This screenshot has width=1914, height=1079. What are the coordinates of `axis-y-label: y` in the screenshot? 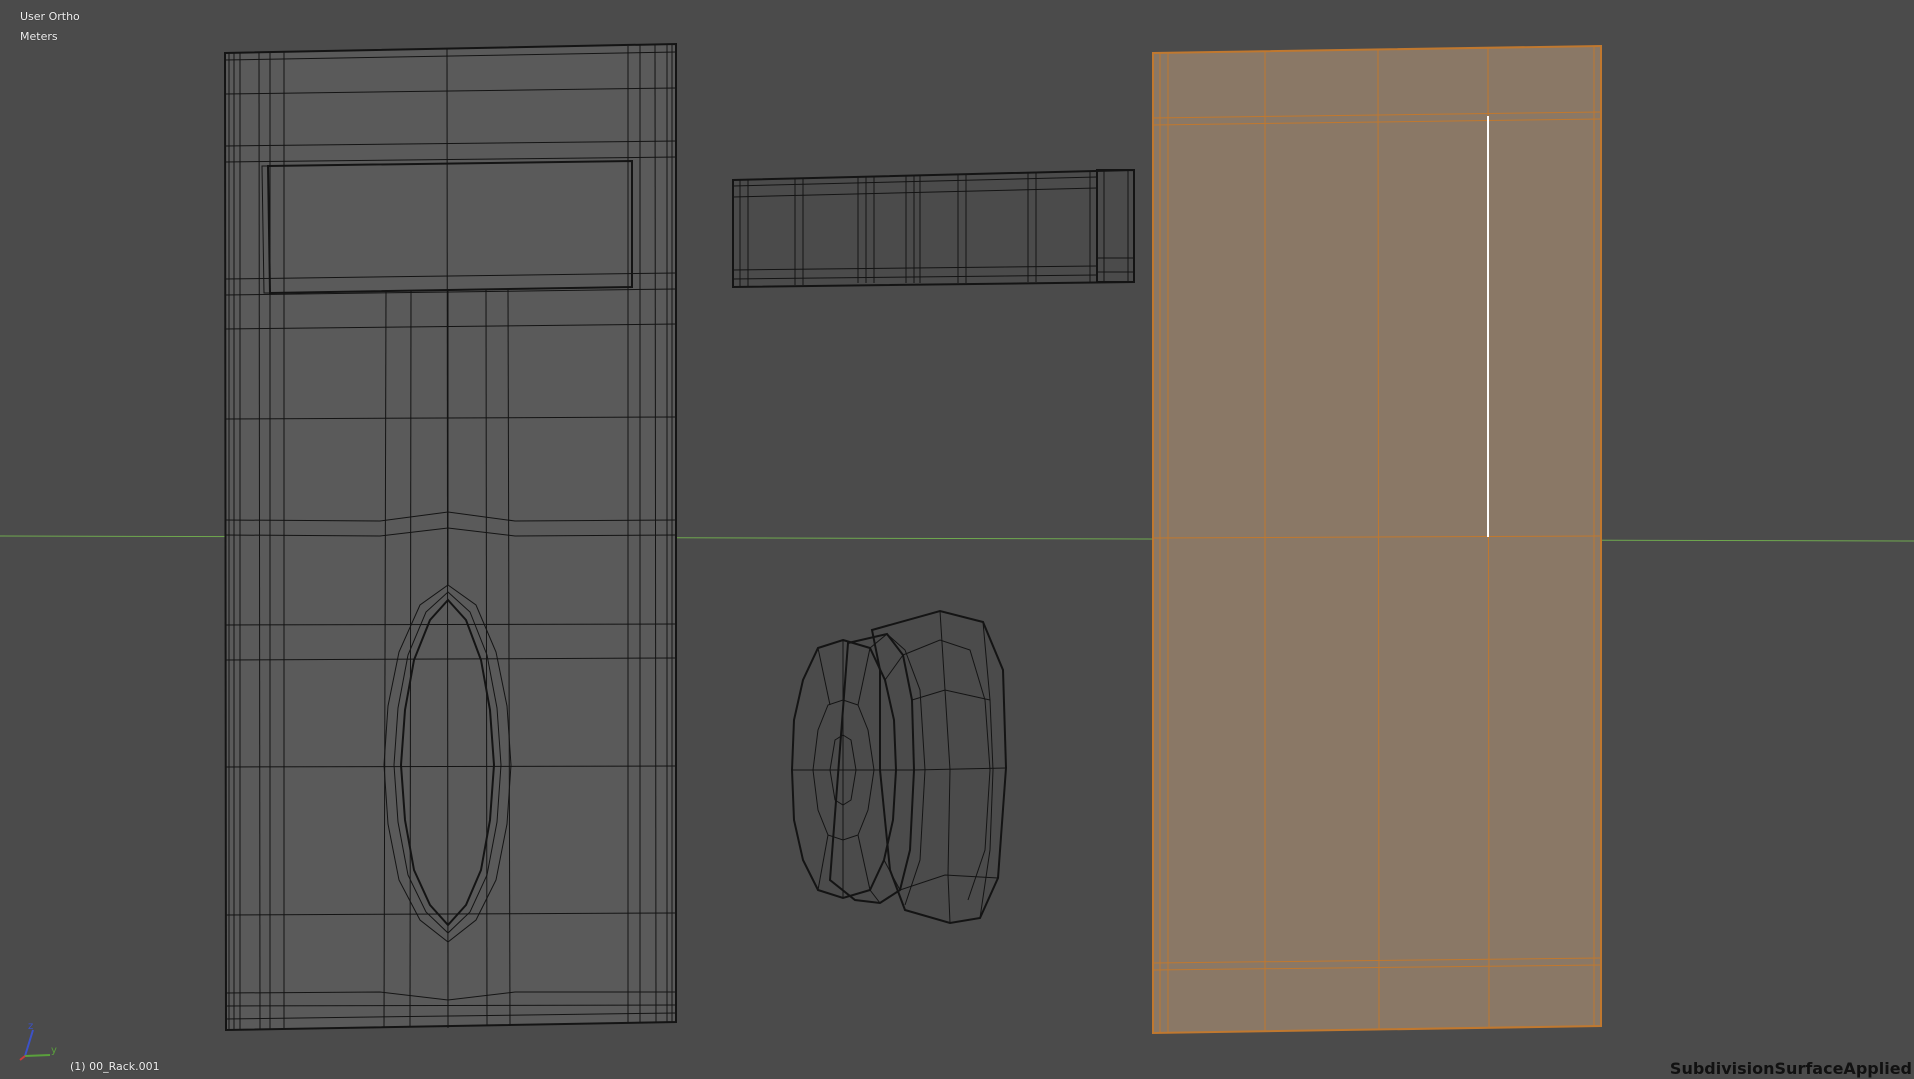 It's located at (54, 1050).